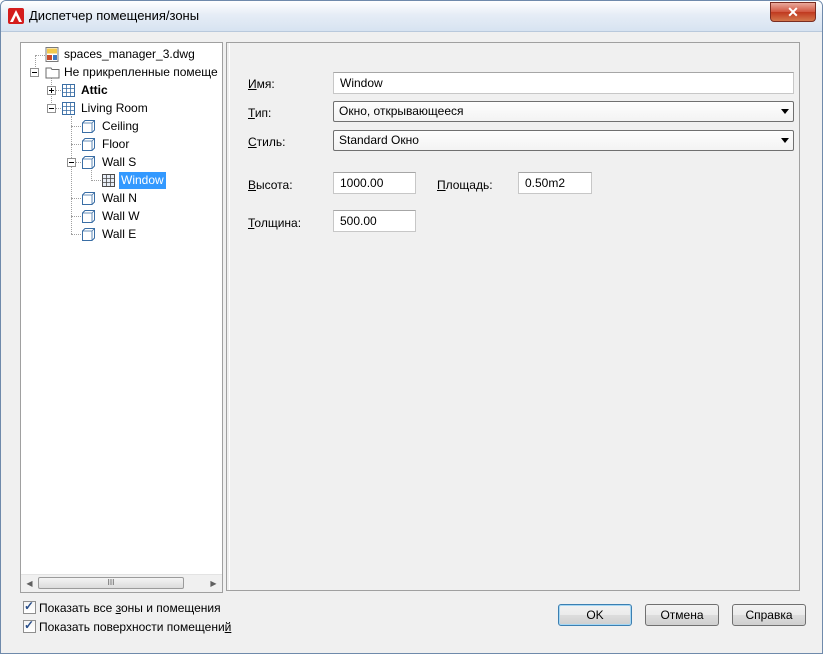  I want to click on scroll-right-icon: ▶, so click(213, 583).